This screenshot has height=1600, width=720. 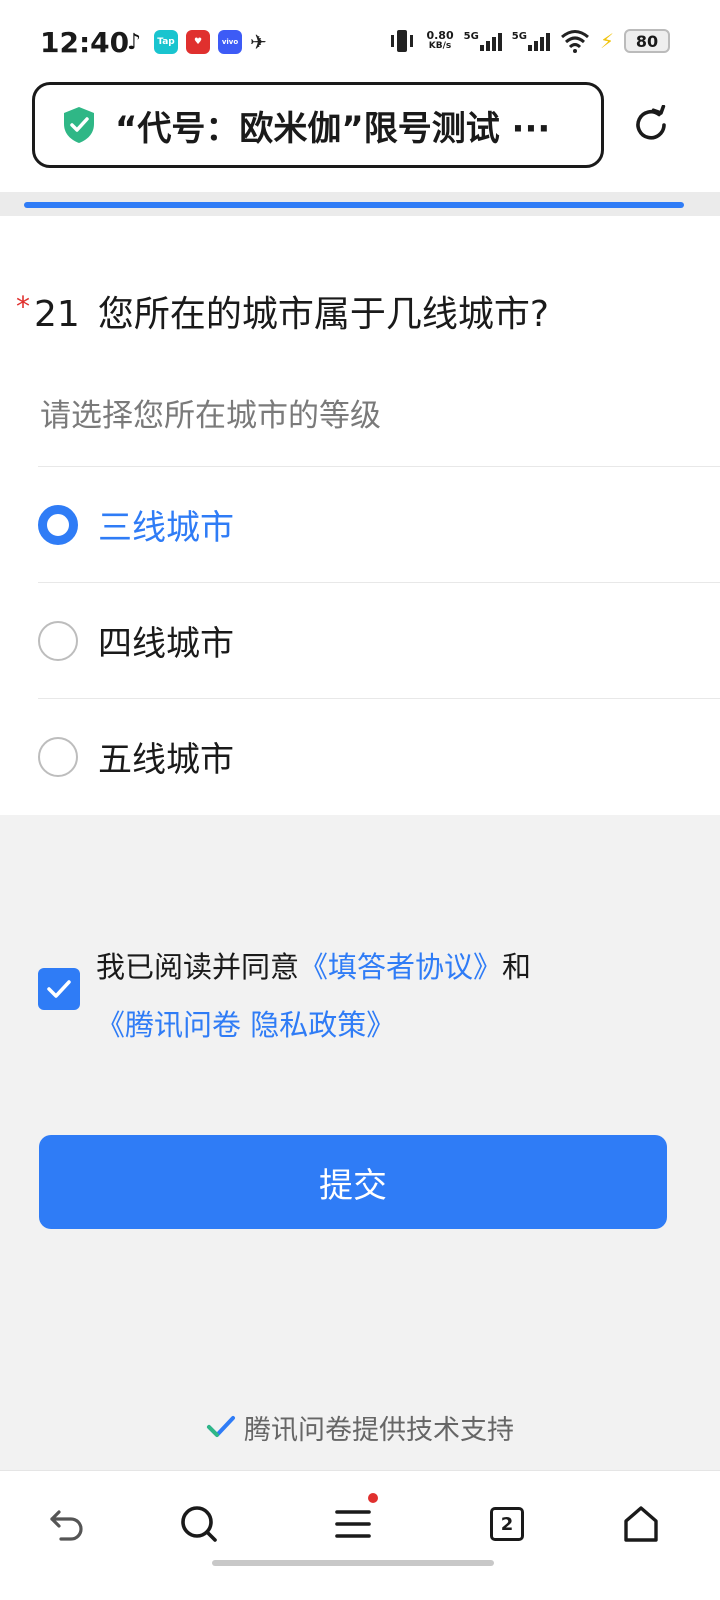 I want to click on taptap-icon: Tap, so click(x=166, y=42).